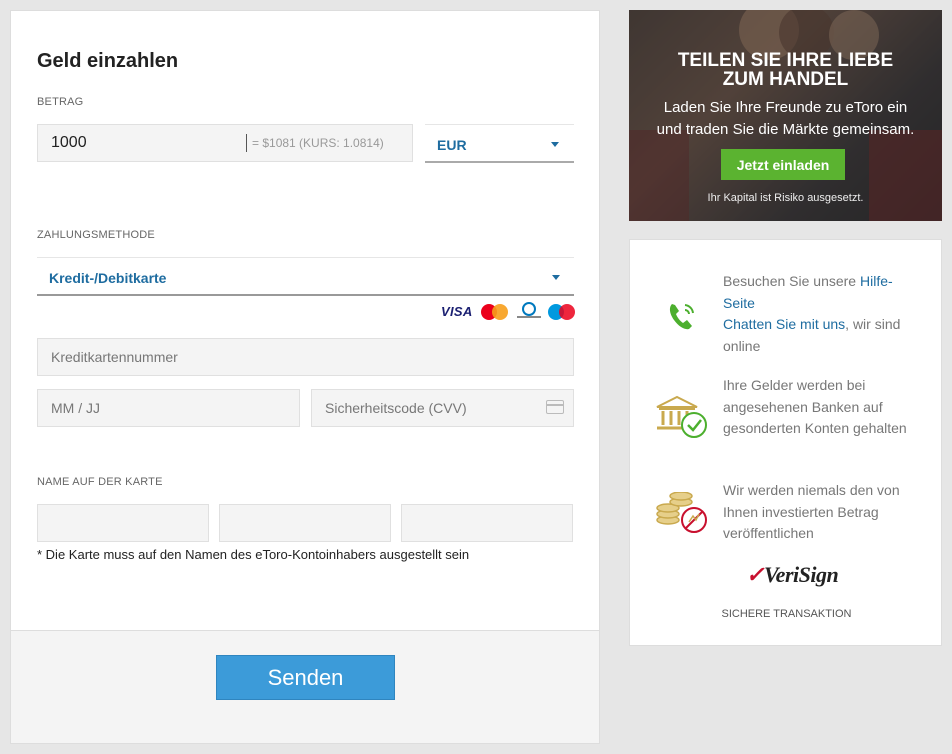  I want to click on amount-field: = $1081 (KURS: 1.0814), so click(225, 143).